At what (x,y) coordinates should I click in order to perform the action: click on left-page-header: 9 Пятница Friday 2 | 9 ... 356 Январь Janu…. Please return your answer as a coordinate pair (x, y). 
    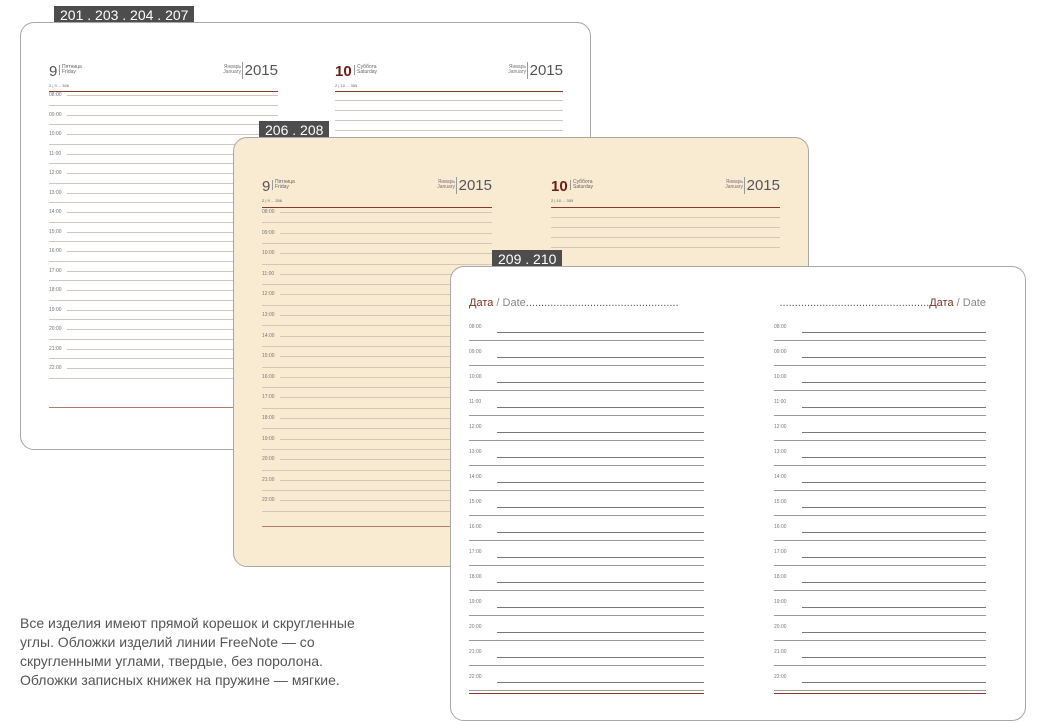
    Looking at the image, I should click on (377, 193).